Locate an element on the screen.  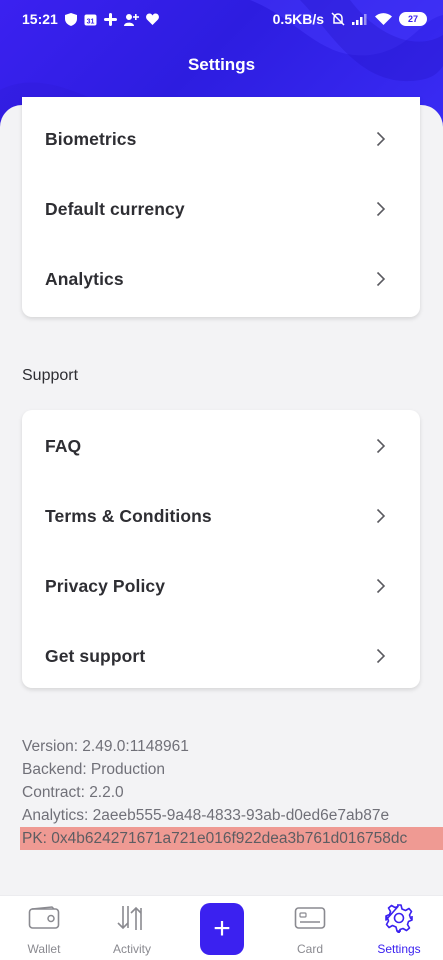
status-bar: 15:21 31 0.5KB/s 27 is located at coordinates (221, 19).